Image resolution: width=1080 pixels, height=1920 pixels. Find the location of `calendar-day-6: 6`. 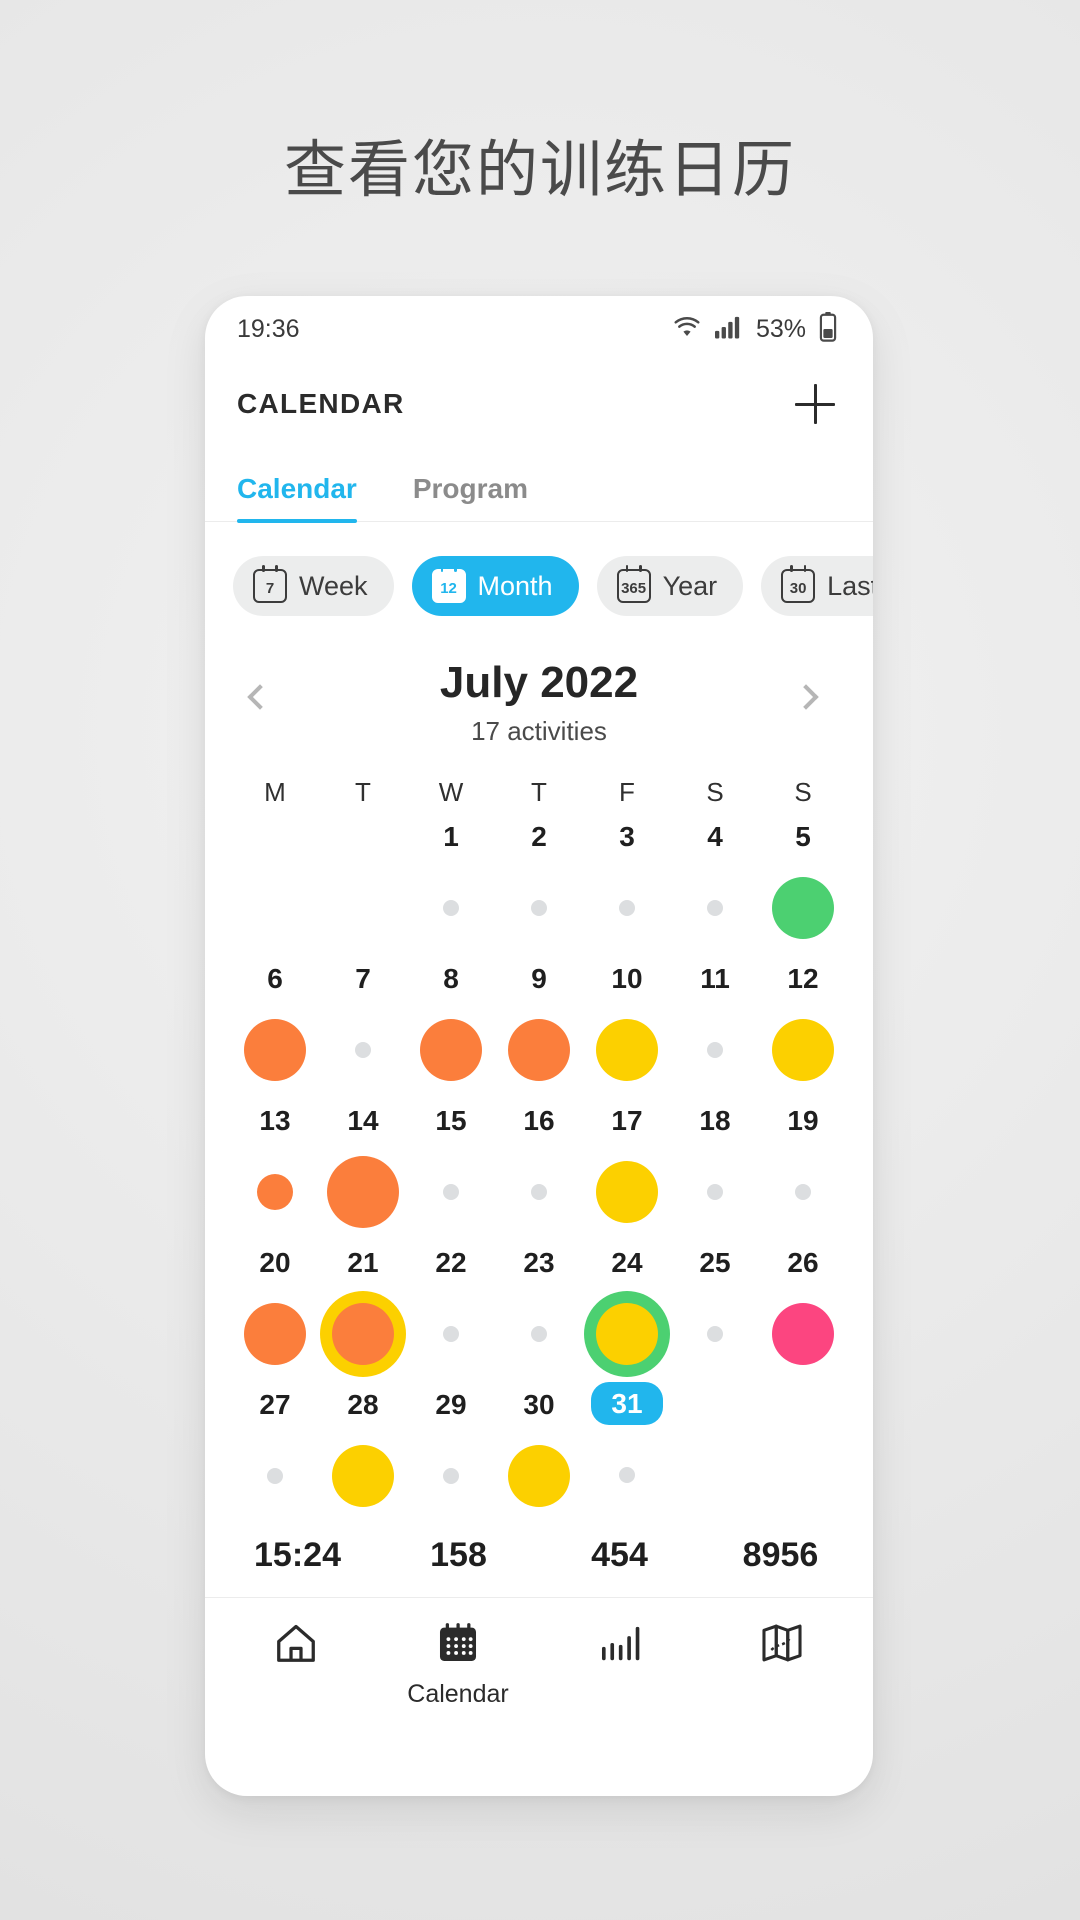

calendar-day-6: 6 is located at coordinates (275, 1027).